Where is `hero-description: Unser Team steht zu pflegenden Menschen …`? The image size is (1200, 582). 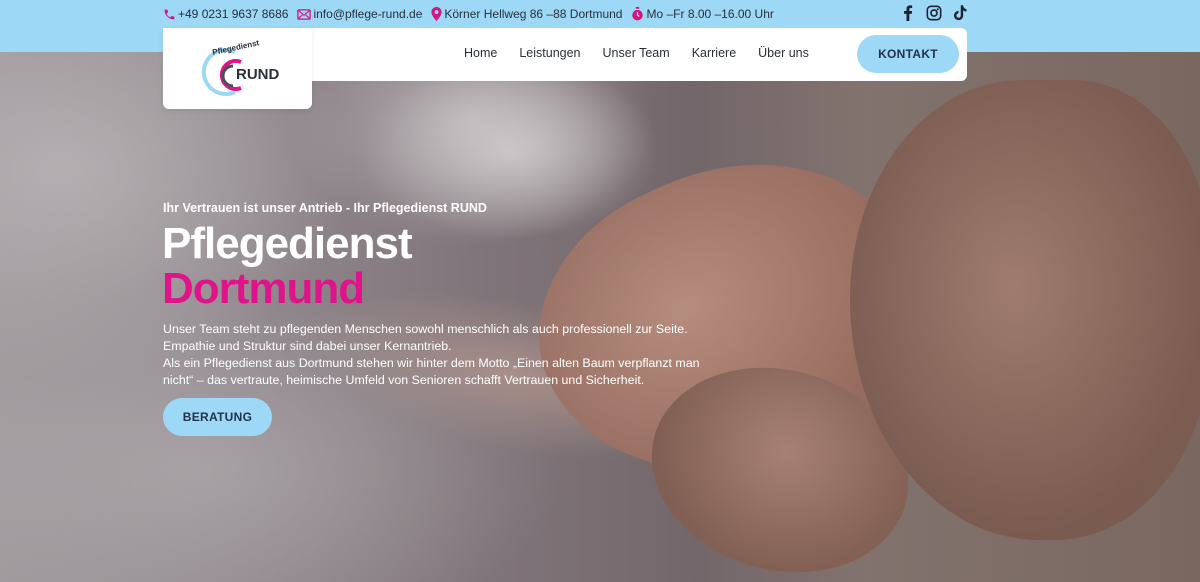 hero-description: Unser Team steht zu pflegenden Menschen … is located at coordinates (443, 355).